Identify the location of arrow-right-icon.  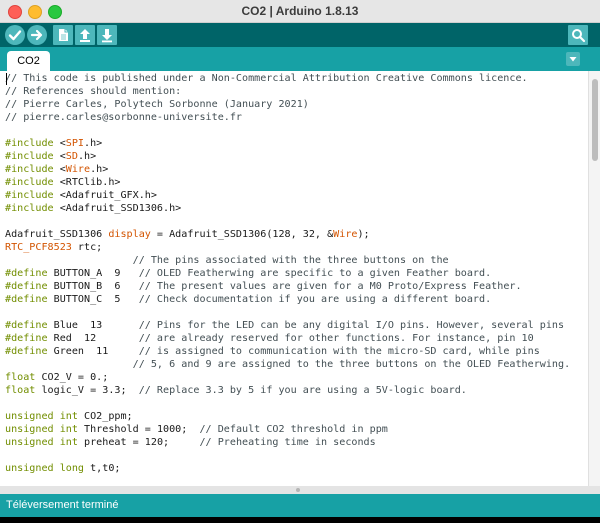
(36, 35).